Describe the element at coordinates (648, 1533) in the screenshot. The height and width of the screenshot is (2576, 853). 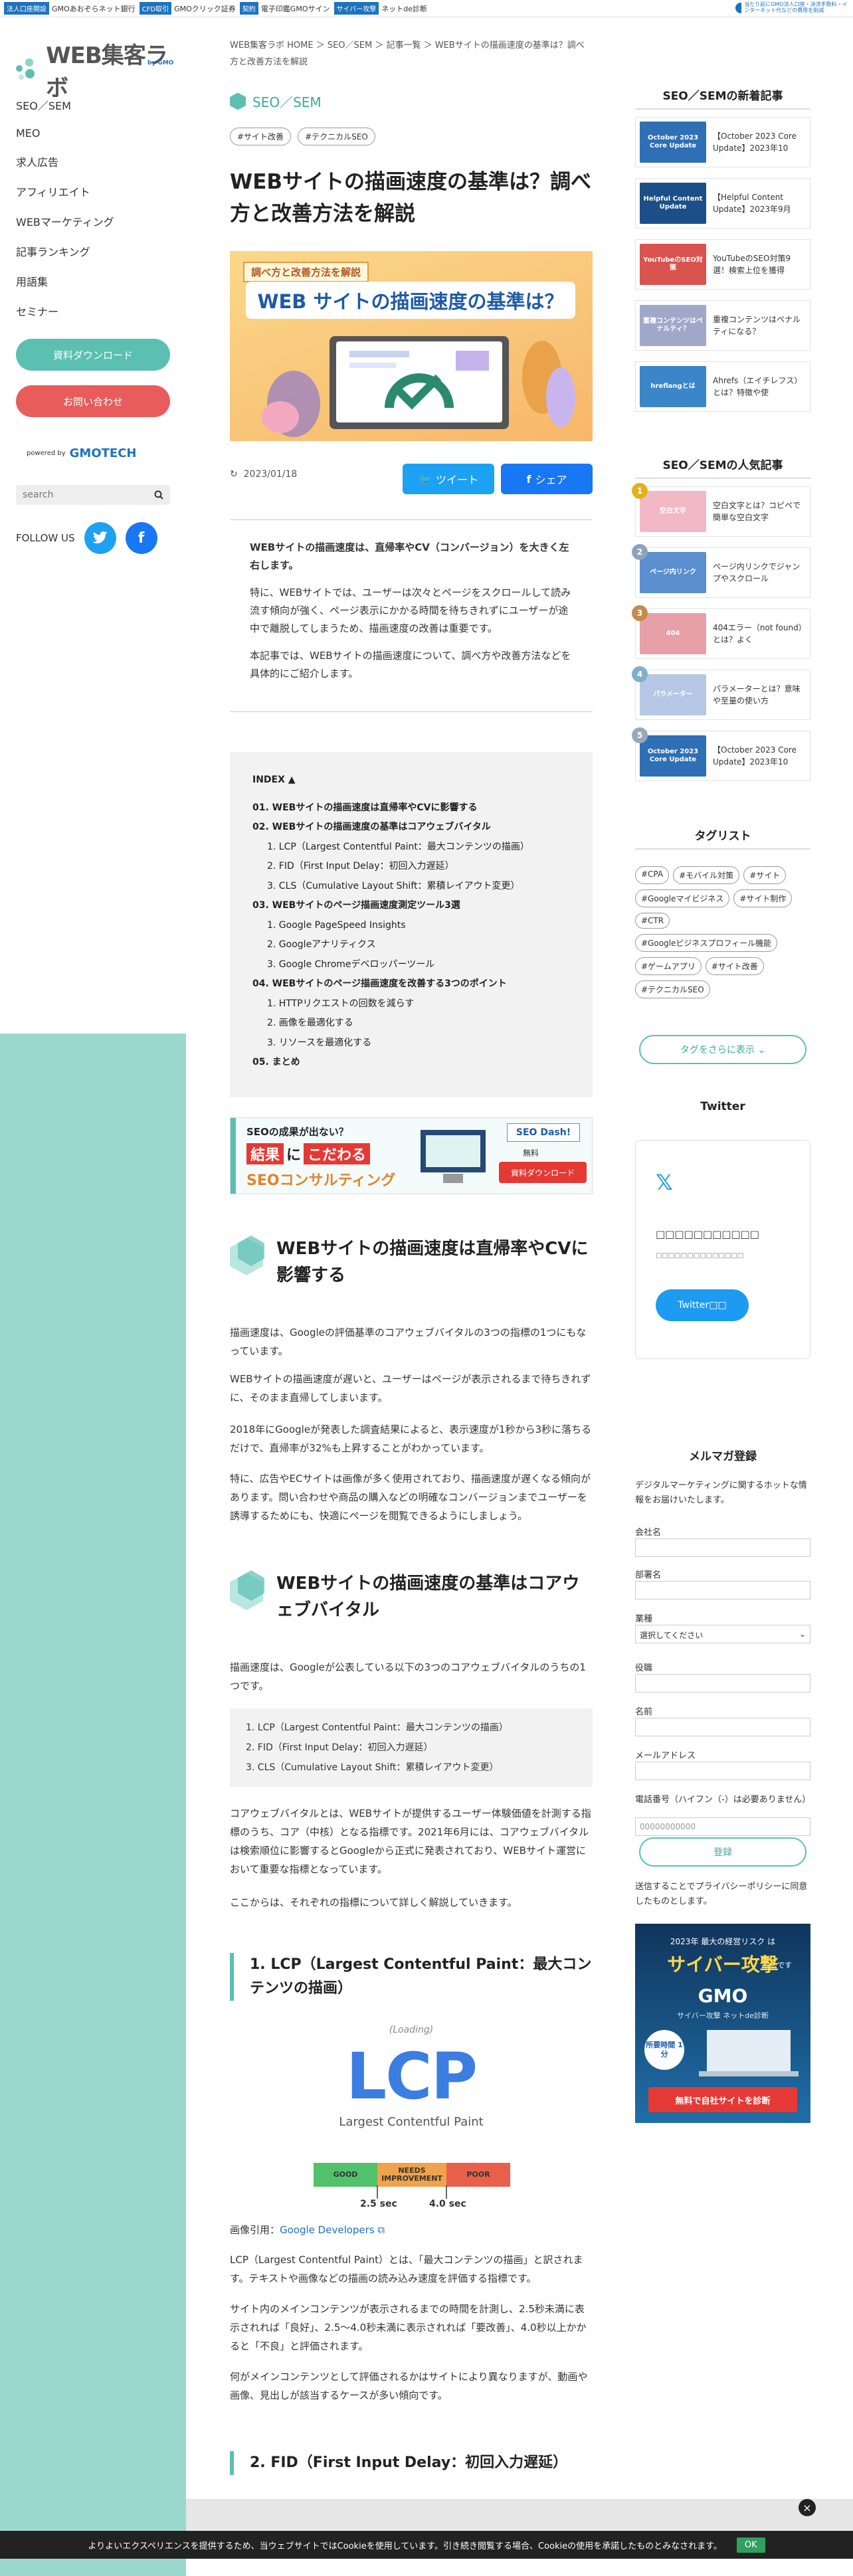
I see `form-label: 会社名` at that location.